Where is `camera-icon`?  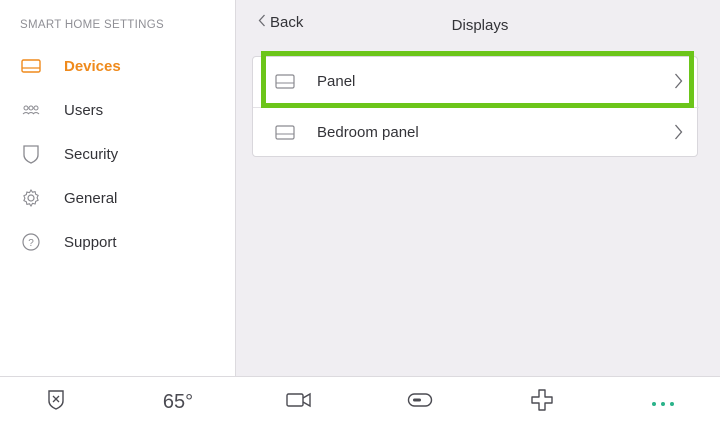 camera-icon is located at coordinates (299, 402).